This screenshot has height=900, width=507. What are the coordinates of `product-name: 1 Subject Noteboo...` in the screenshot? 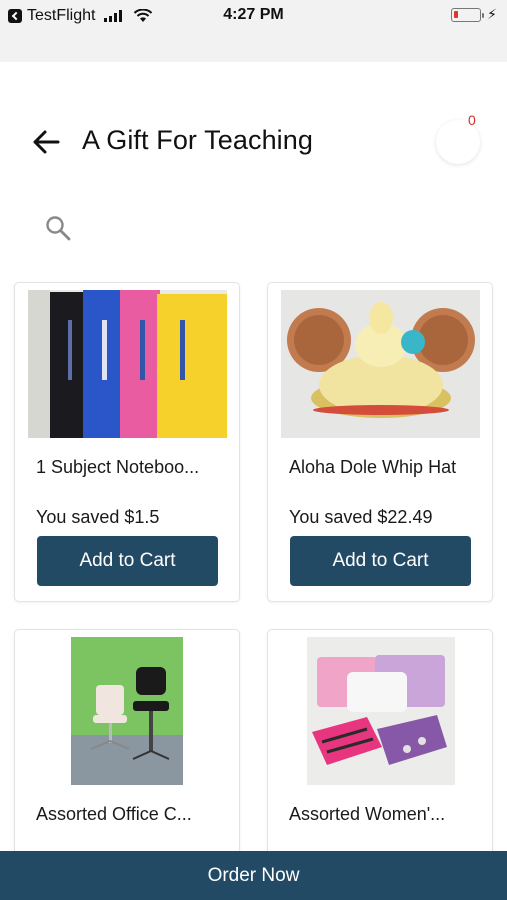 It's located at (117, 467).